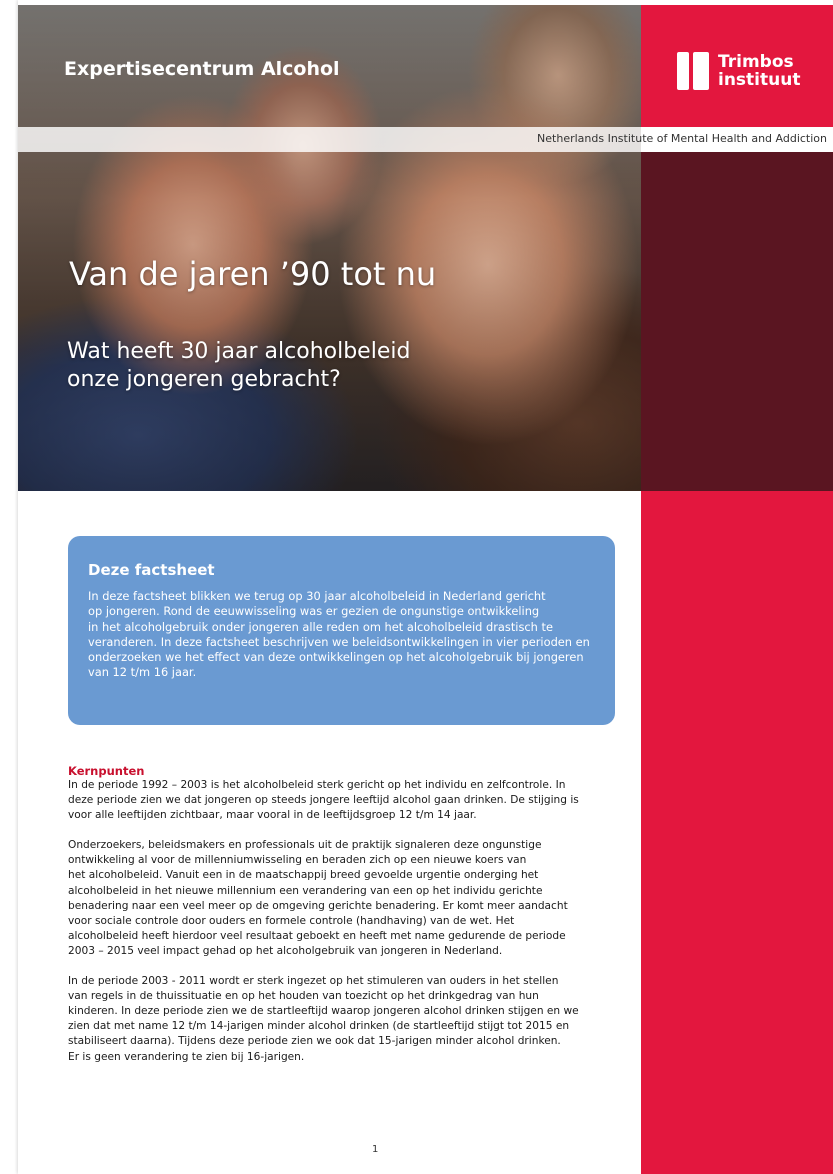 The image size is (833, 1174). What do you see at coordinates (756, 62) in the screenshot?
I see `logo-line1: Trimbos` at bounding box center [756, 62].